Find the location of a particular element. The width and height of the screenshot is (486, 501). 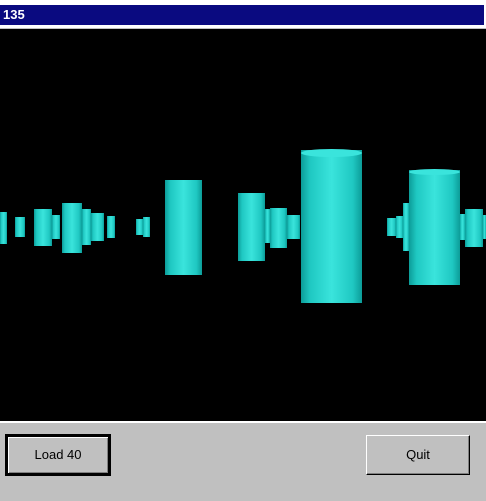

quit-button: Quit is located at coordinates (418, 455).